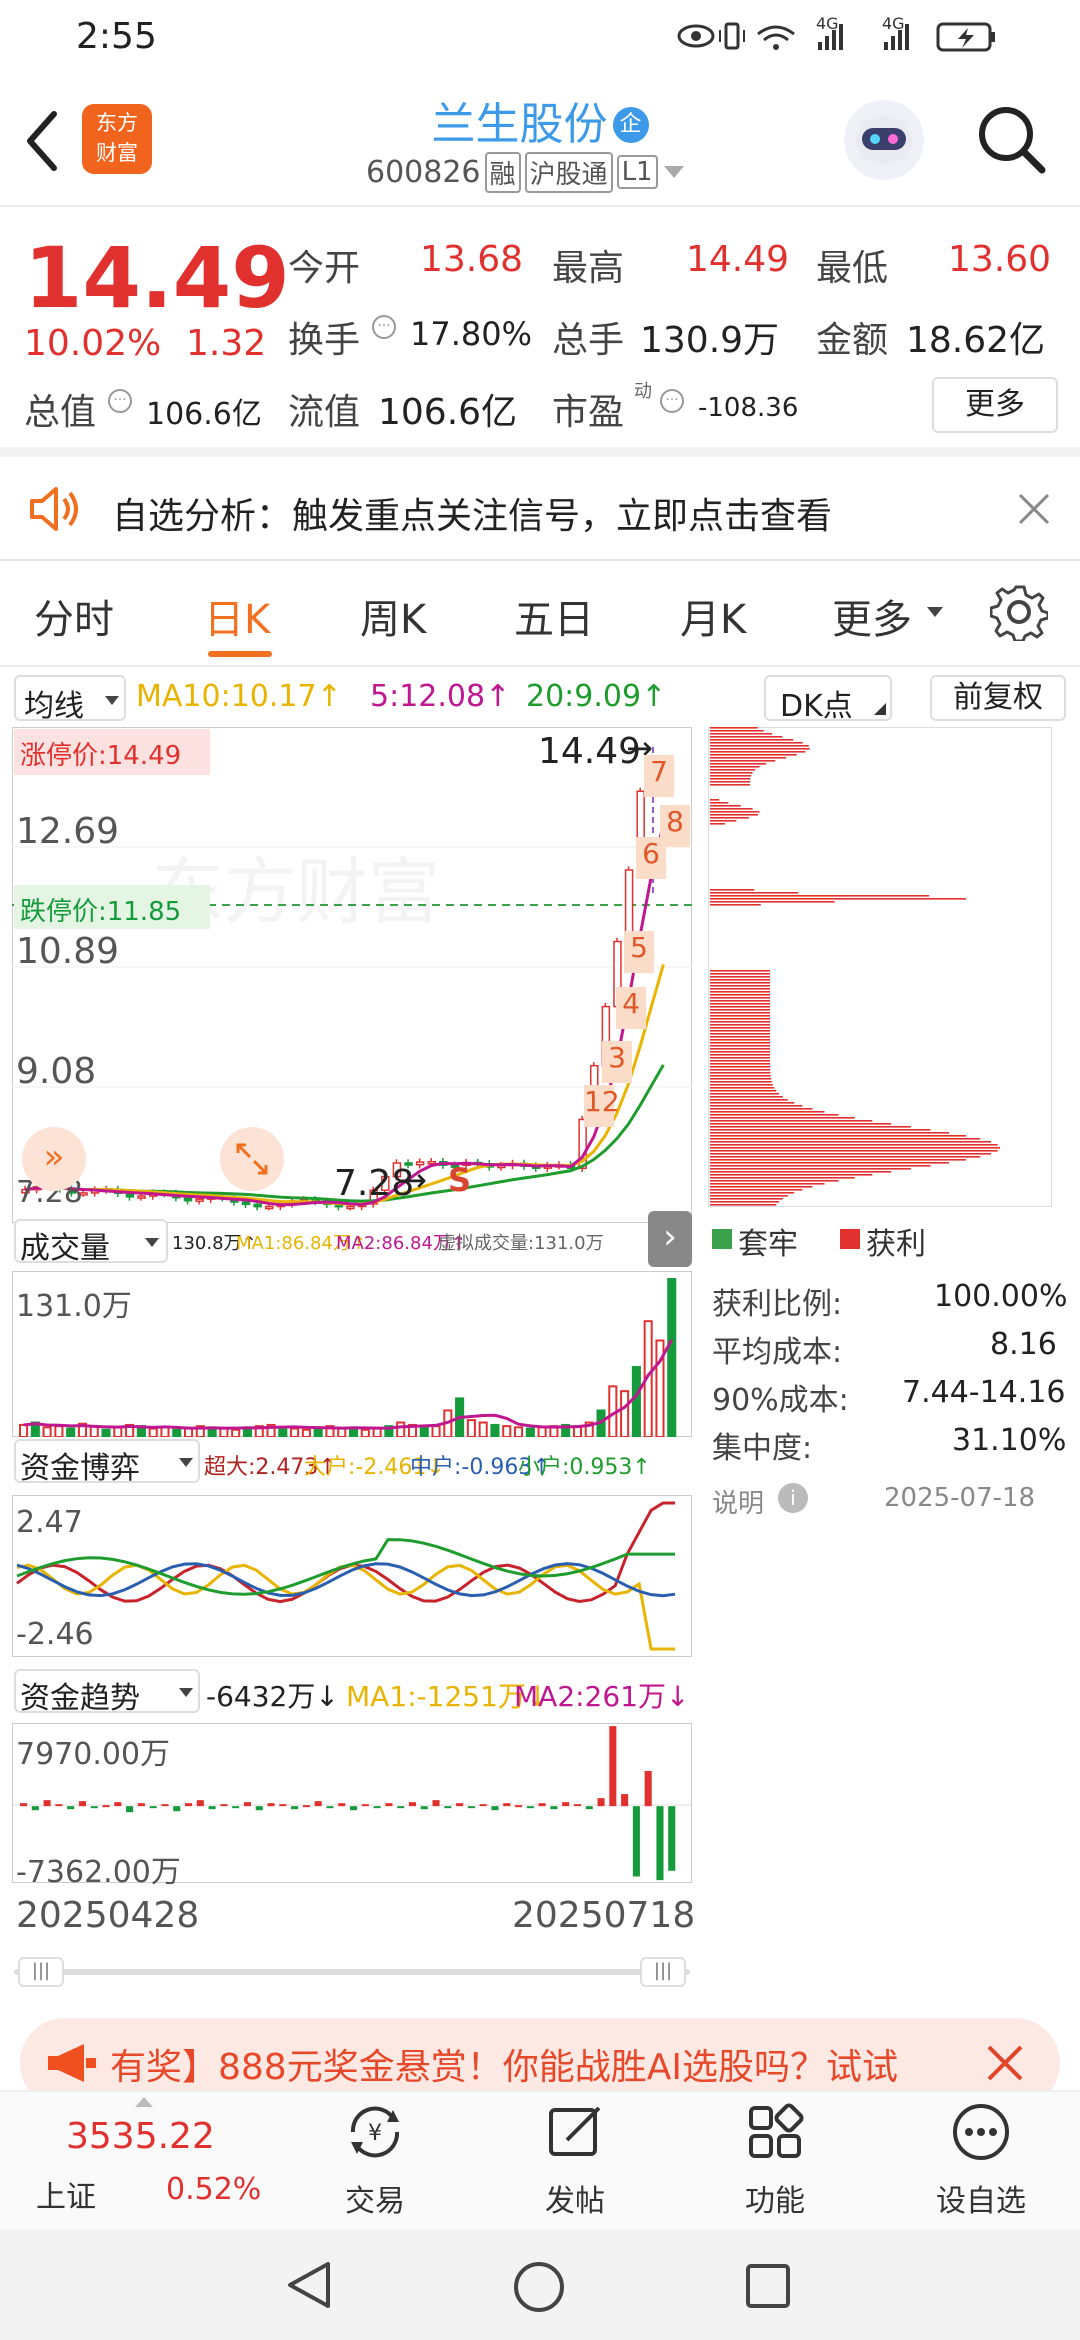 This screenshot has height=2340, width=1080. Describe the element at coordinates (575, 2162) in the screenshot. I see `nav-post: 发帖` at that location.